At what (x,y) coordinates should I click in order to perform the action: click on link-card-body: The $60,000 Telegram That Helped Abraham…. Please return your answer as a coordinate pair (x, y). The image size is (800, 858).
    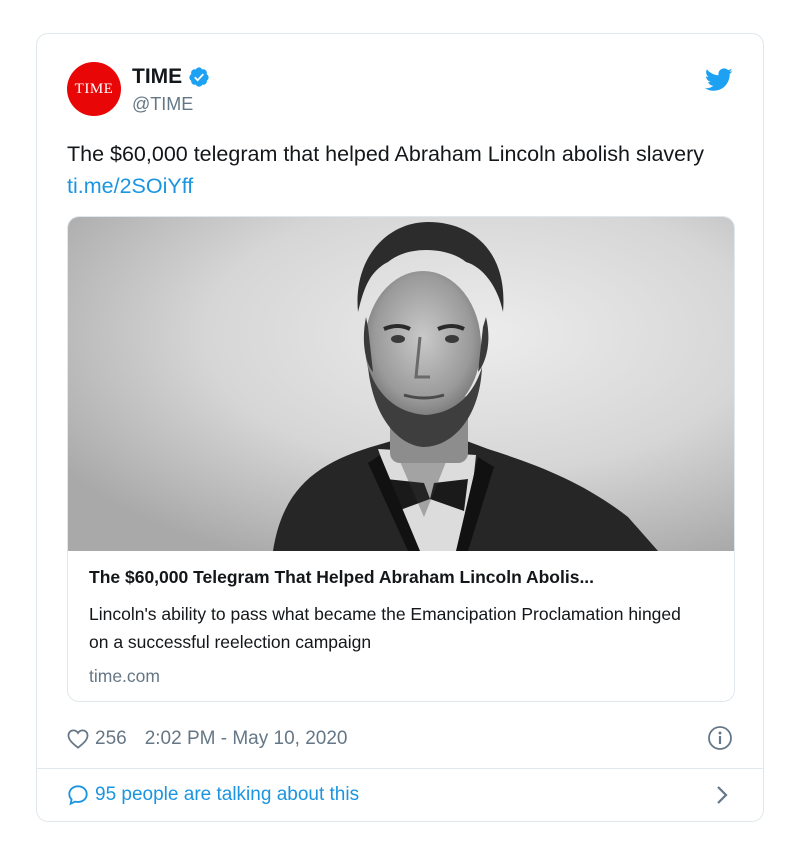
    Looking at the image, I should click on (401, 627).